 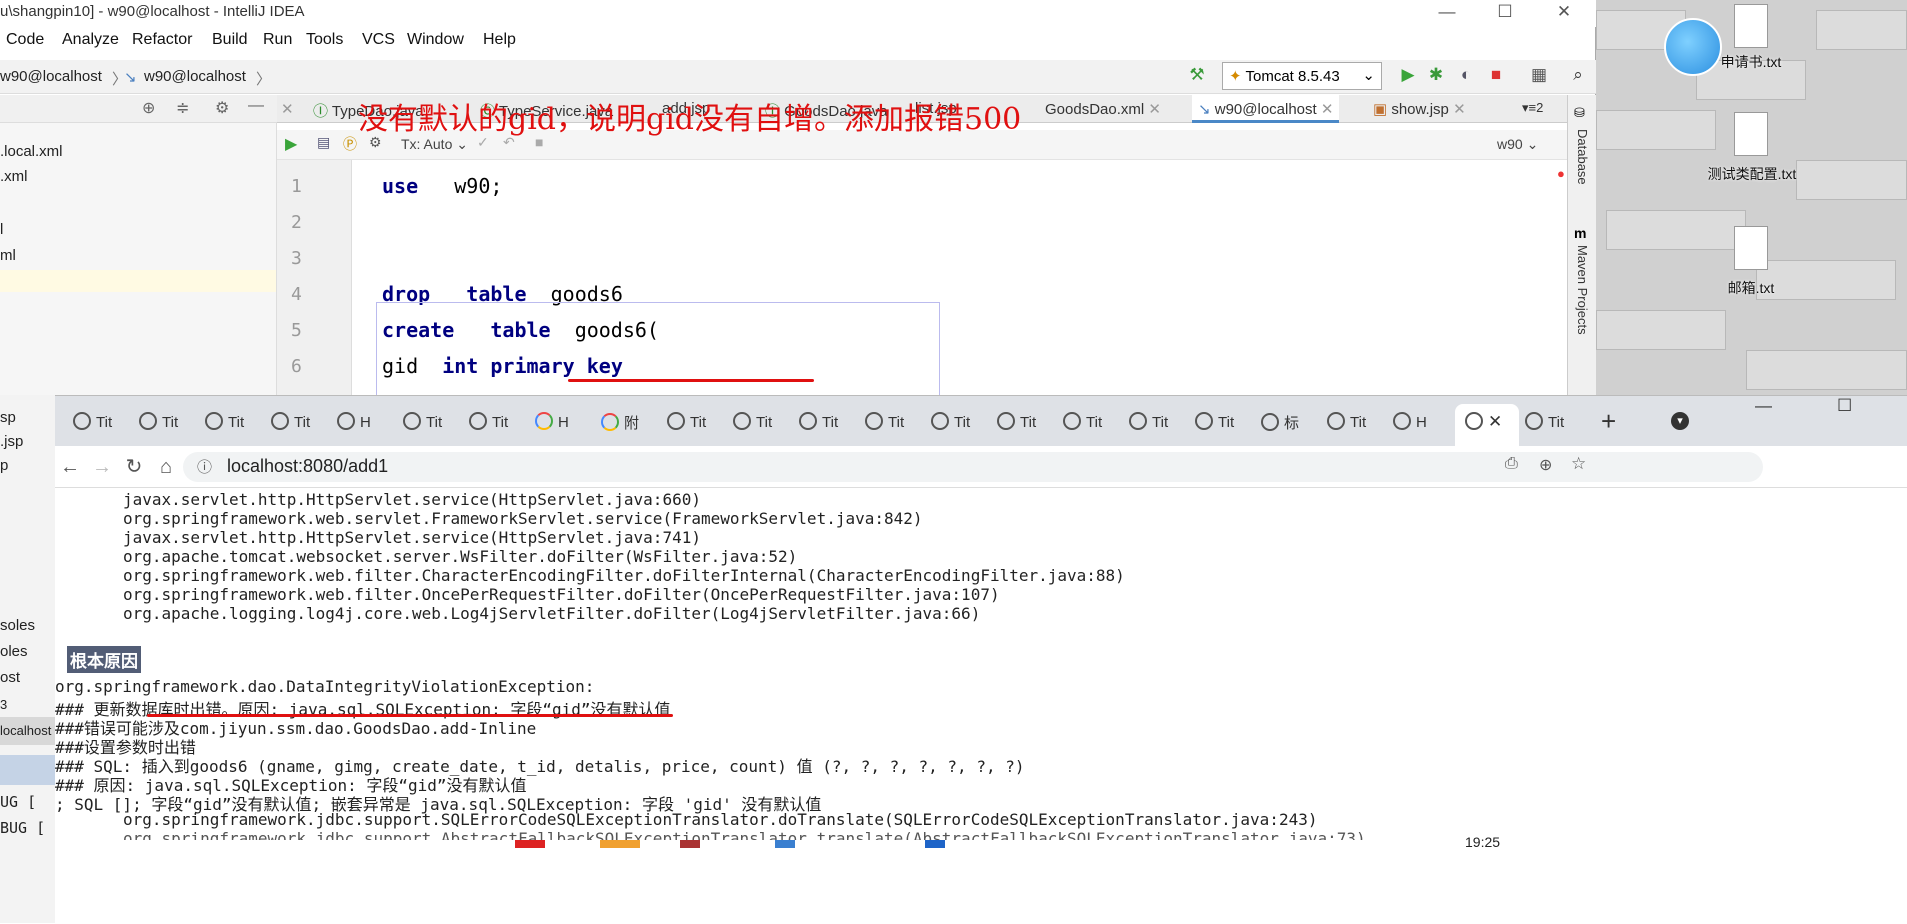 What do you see at coordinates (1419, 109) in the screenshot?
I see `editor-tab: ▣ show.jsp ✕` at bounding box center [1419, 109].